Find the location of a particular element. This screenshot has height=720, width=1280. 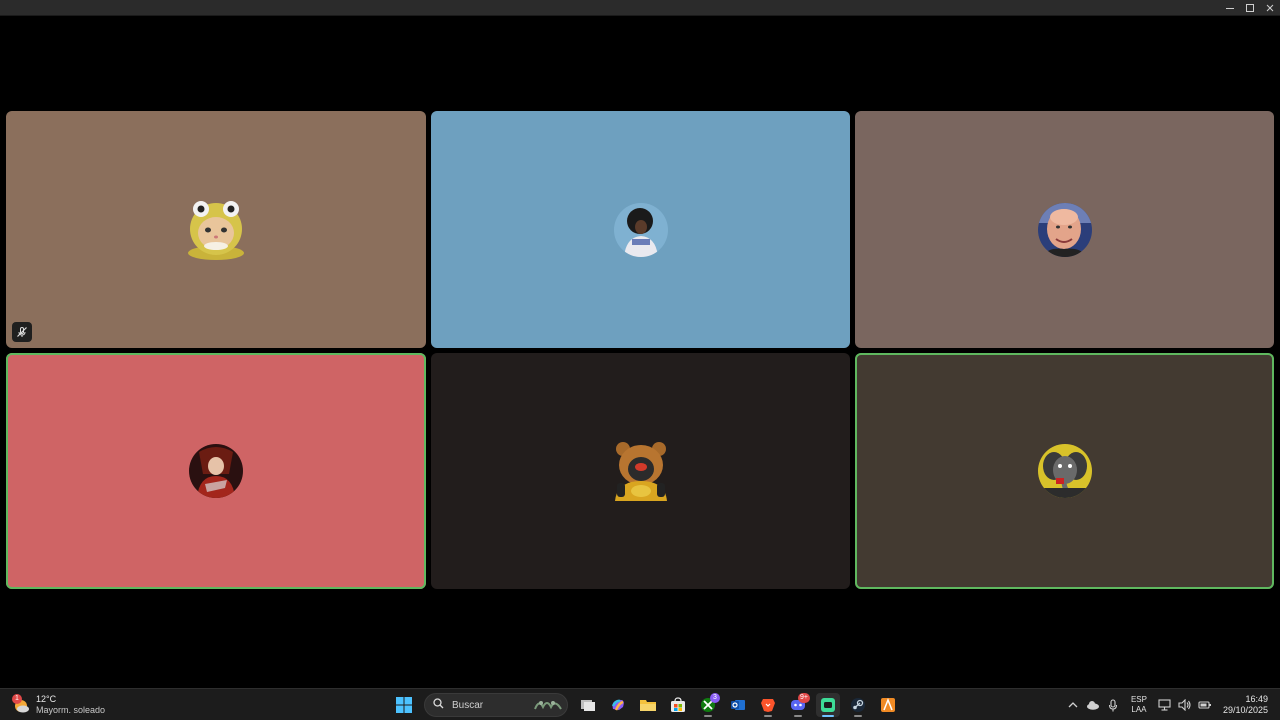

maximize-icon is located at coordinates (1250, 8).